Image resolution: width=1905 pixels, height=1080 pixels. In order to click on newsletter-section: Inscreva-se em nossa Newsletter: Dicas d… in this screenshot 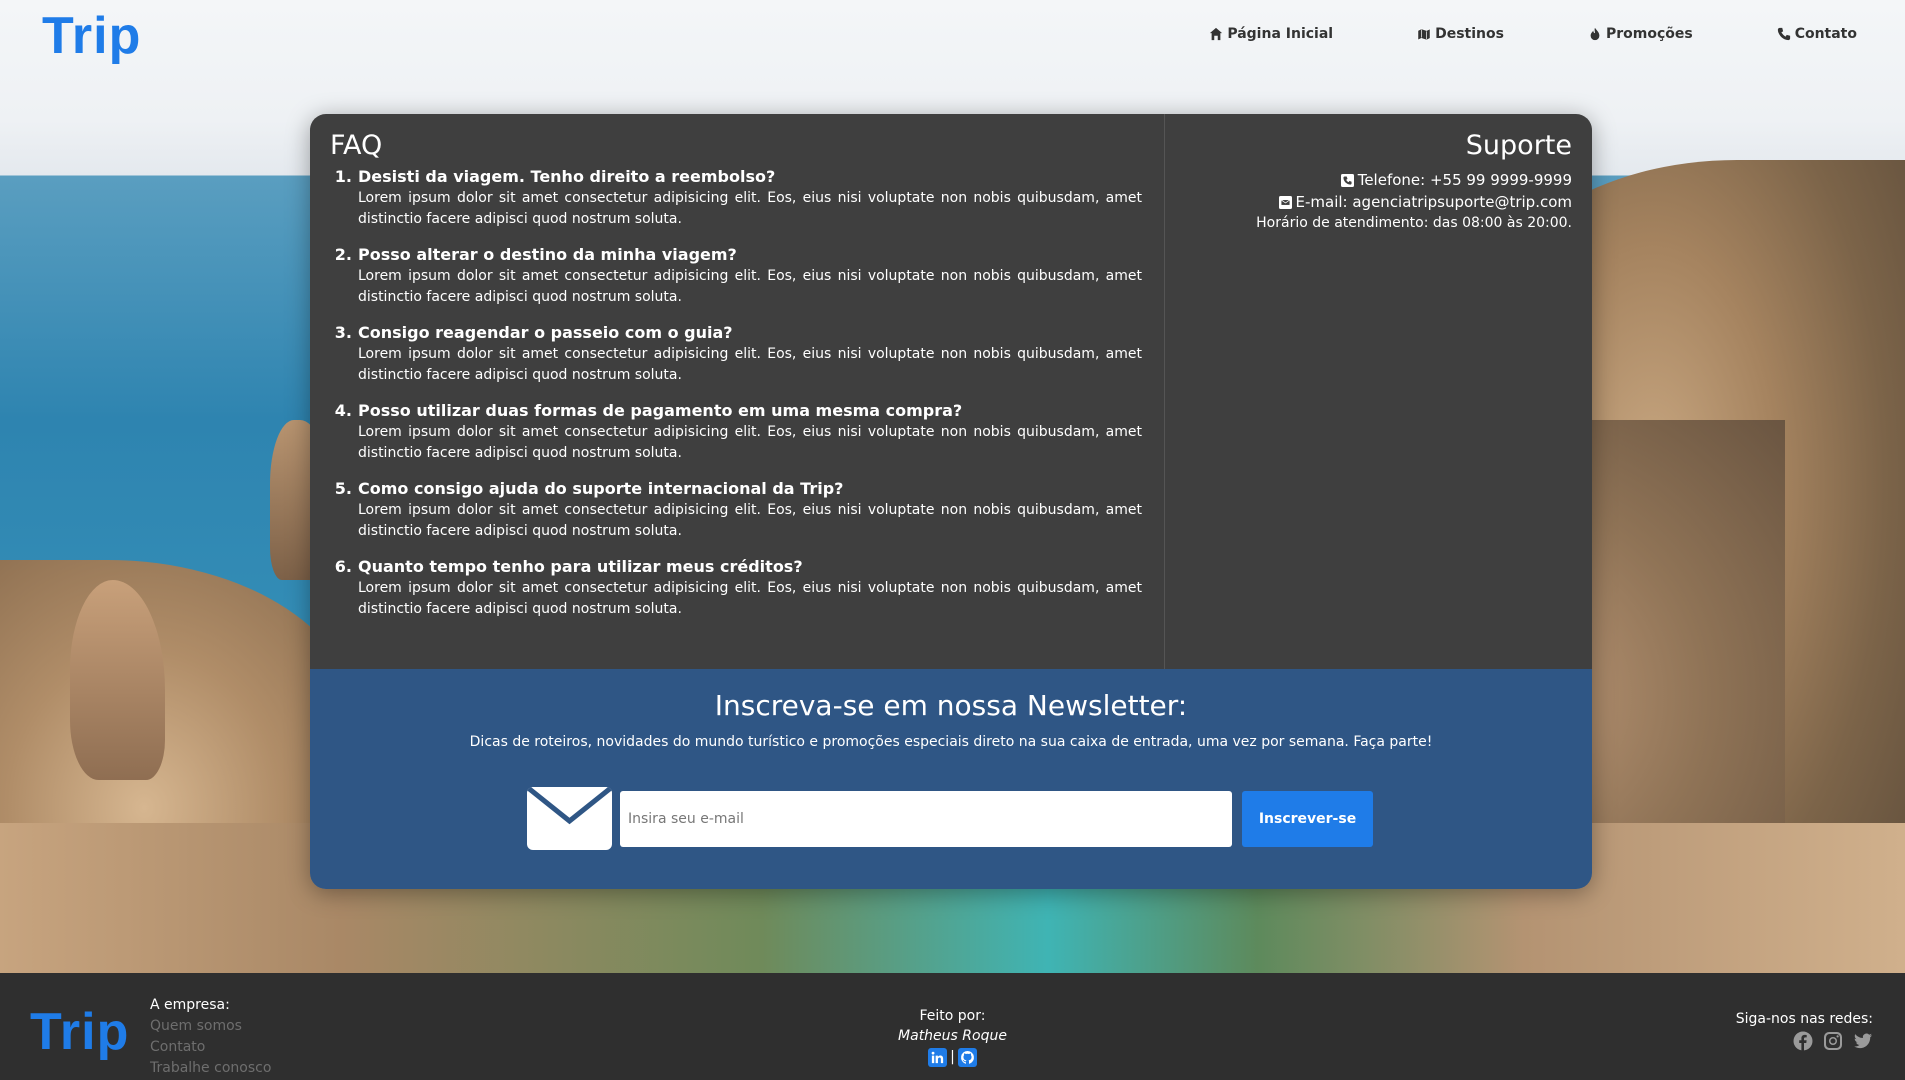, I will do `click(951, 779)`.